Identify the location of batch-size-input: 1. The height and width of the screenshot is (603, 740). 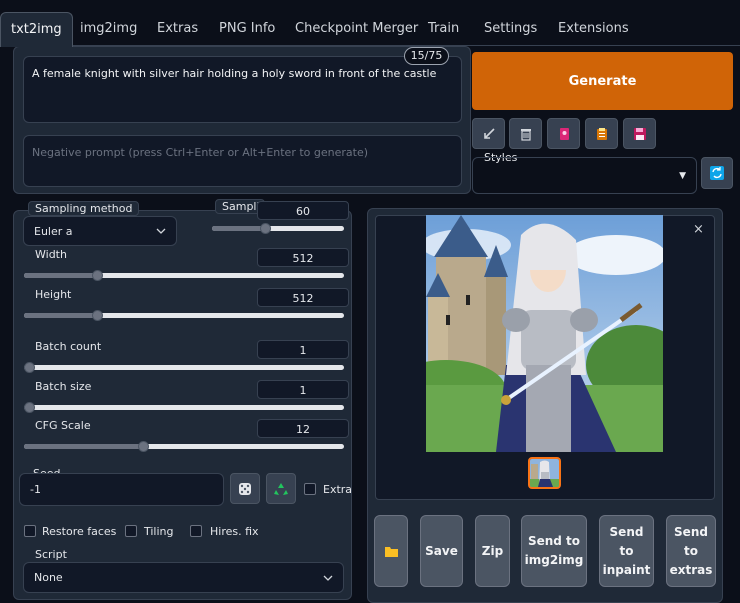
(303, 389).